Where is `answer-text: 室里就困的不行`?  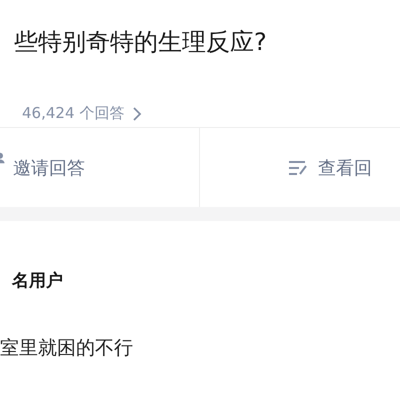
answer-text: 室里就困的不行 is located at coordinates (66, 348).